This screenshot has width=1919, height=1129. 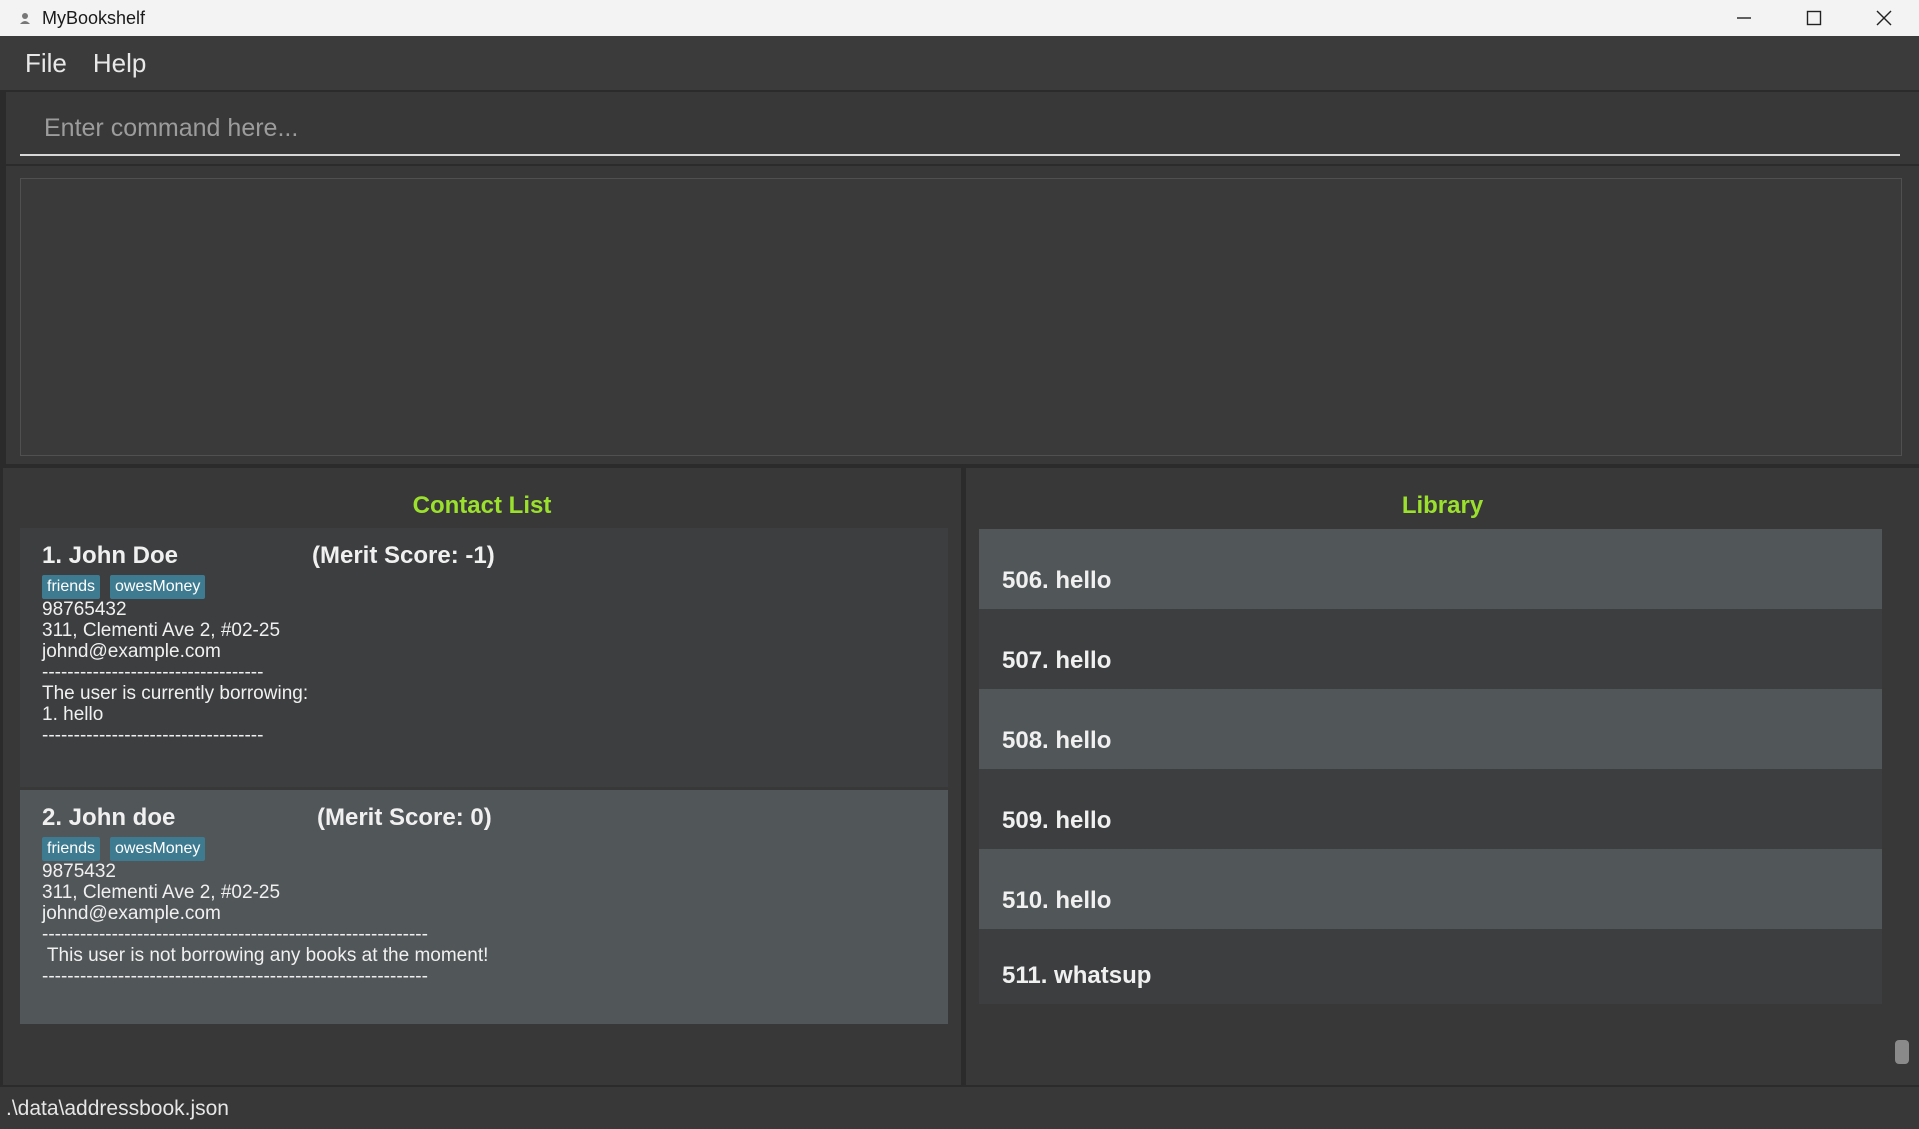 What do you see at coordinates (1057, 580) in the screenshot?
I see `library-item-label: 506. hello` at bounding box center [1057, 580].